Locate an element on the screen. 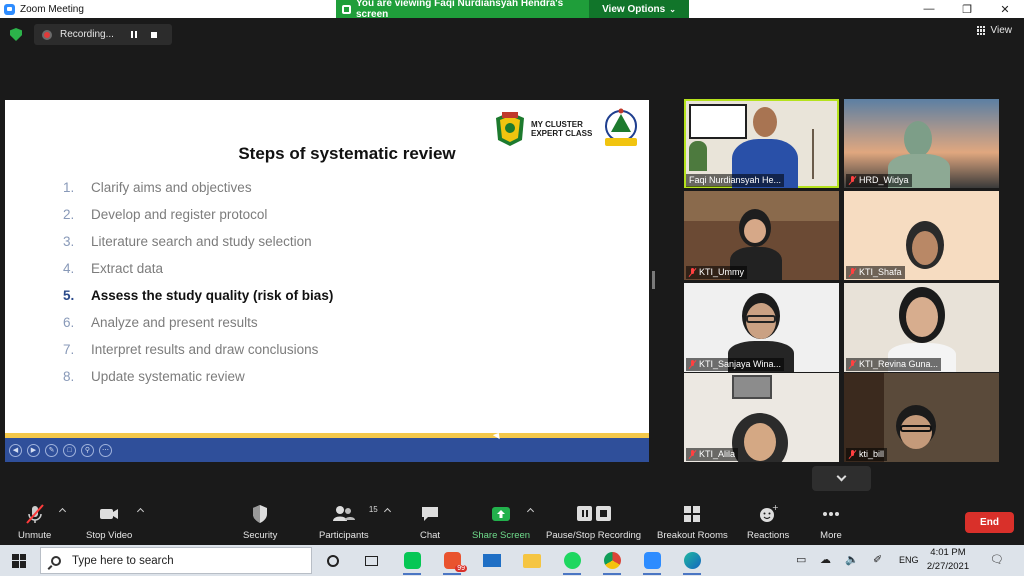 This screenshot has width=1024, height=576. previous-slide-icon: ◀ is located at coordinates (15, 450).